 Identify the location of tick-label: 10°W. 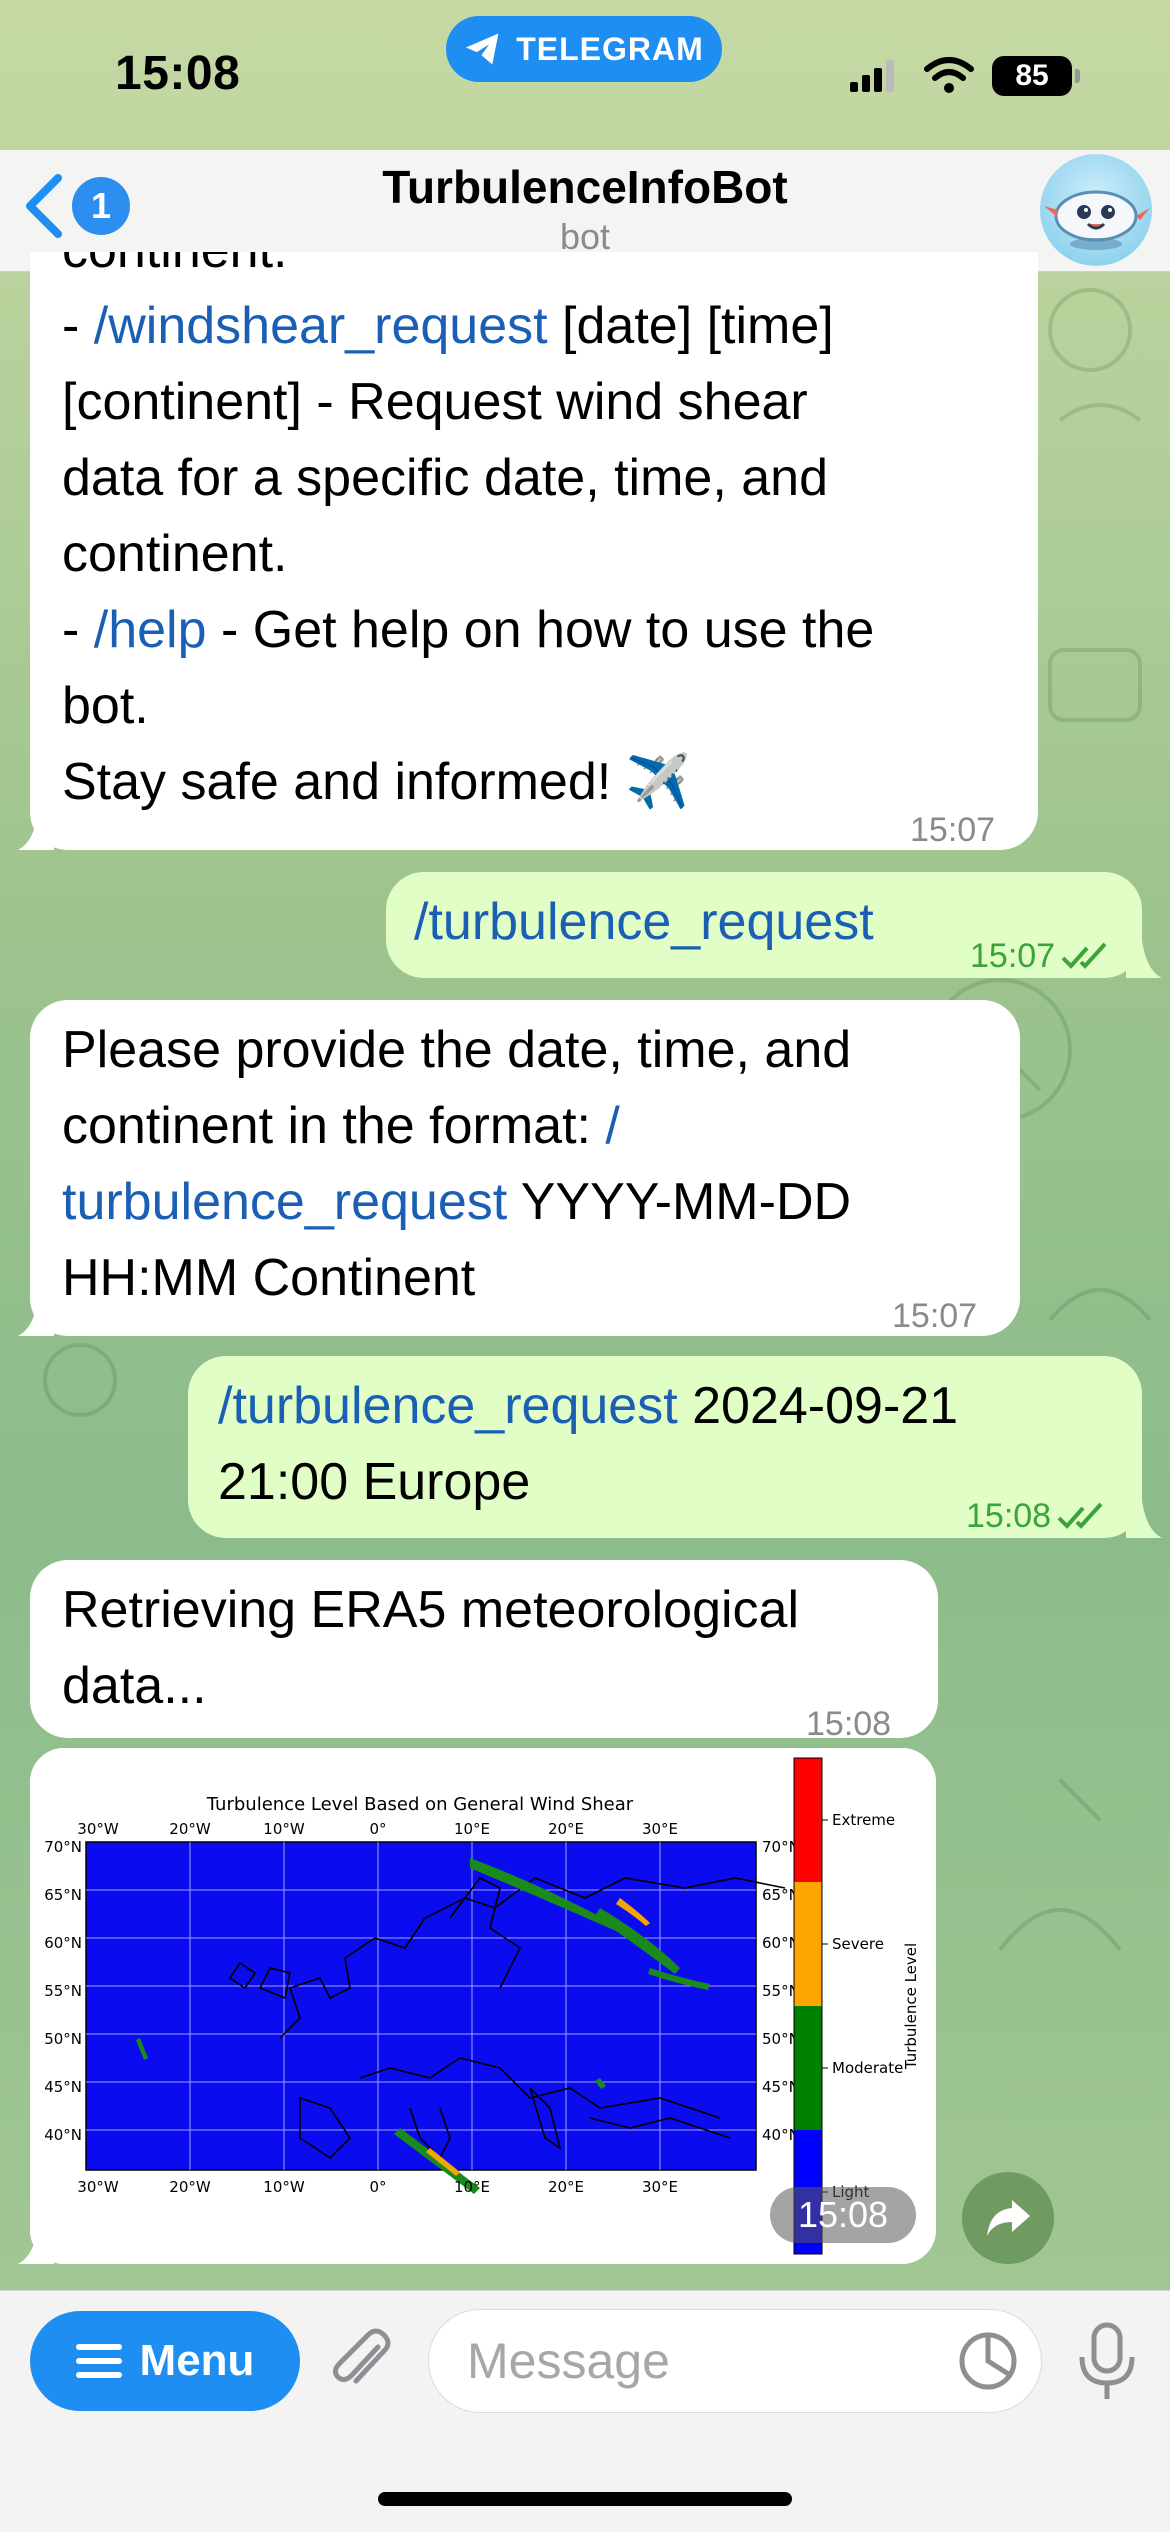
(284, 1829).